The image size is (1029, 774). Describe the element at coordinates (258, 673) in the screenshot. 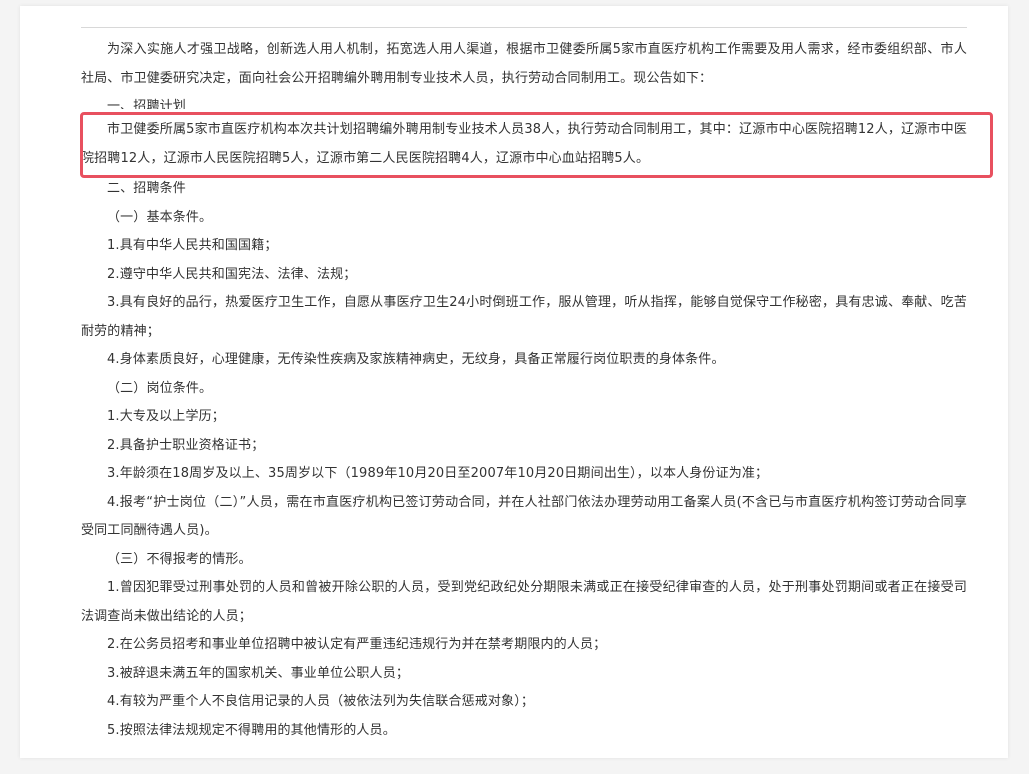

I see `list-item: 3.被辞退未满五年的国家机关、事业单位公职人员；` at that location.